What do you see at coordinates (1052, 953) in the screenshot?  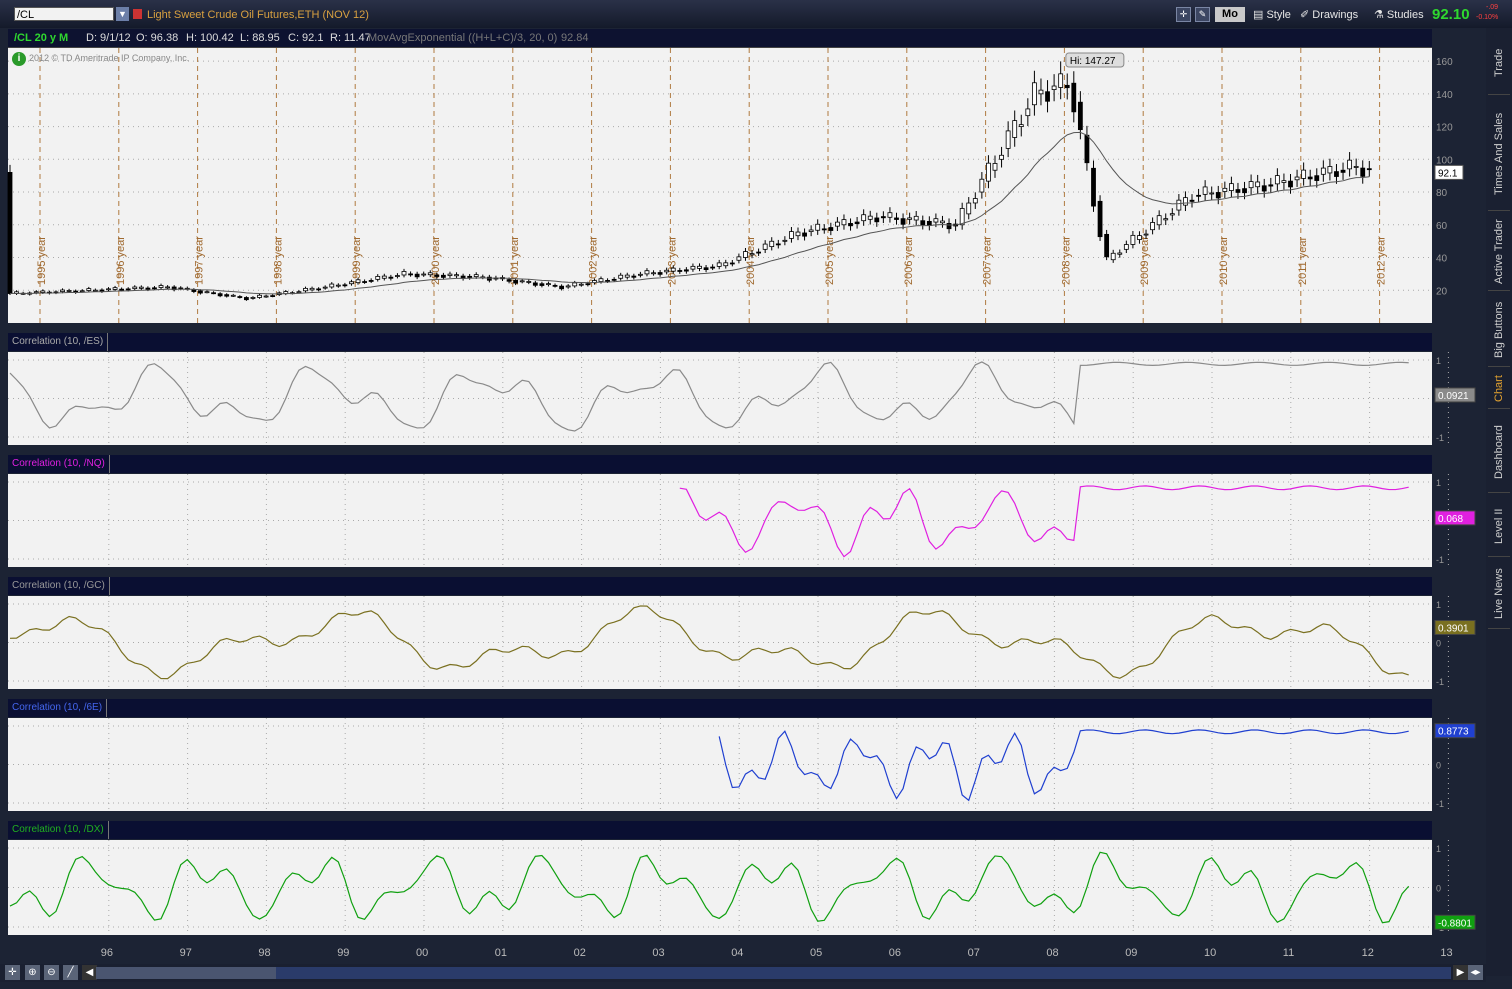 I see `x-axis-label: 08` at bounding box center [1052, 953].